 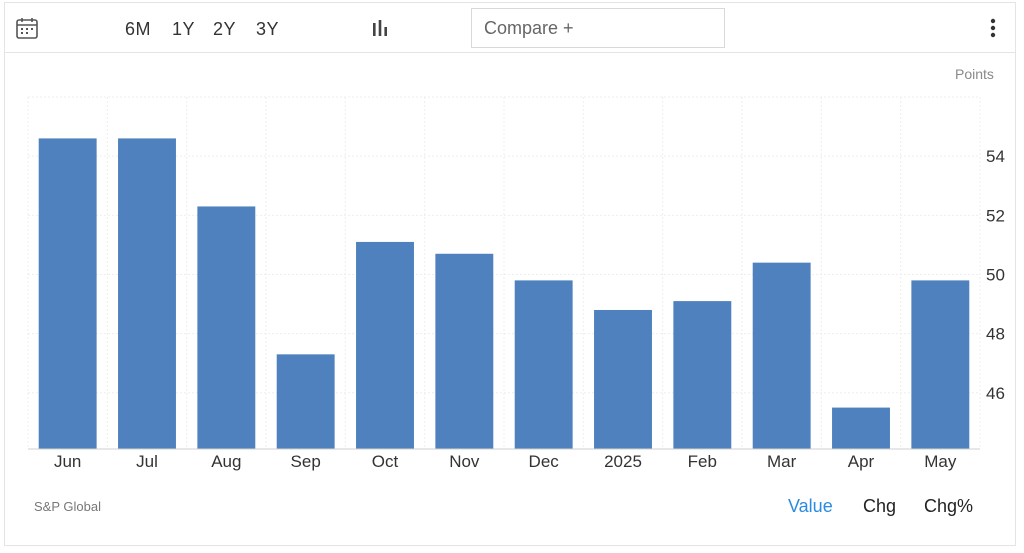 What do you see at coordinates (464, 461) in the screenshot?
I see `x-tick-label: Nov` at bounding box center [464, 461].